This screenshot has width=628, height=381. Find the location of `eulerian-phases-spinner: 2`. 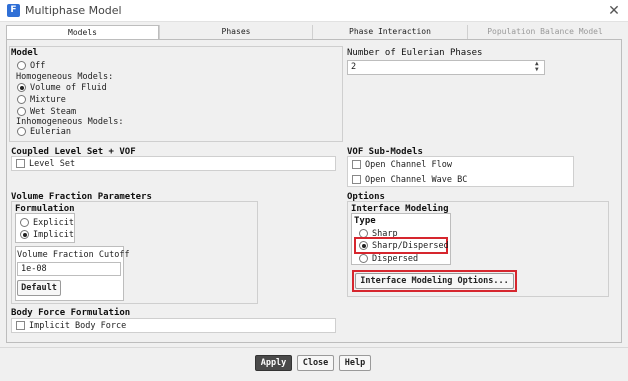

eulerian-phases-spinner: 2 is located at coordinates (446, 67).